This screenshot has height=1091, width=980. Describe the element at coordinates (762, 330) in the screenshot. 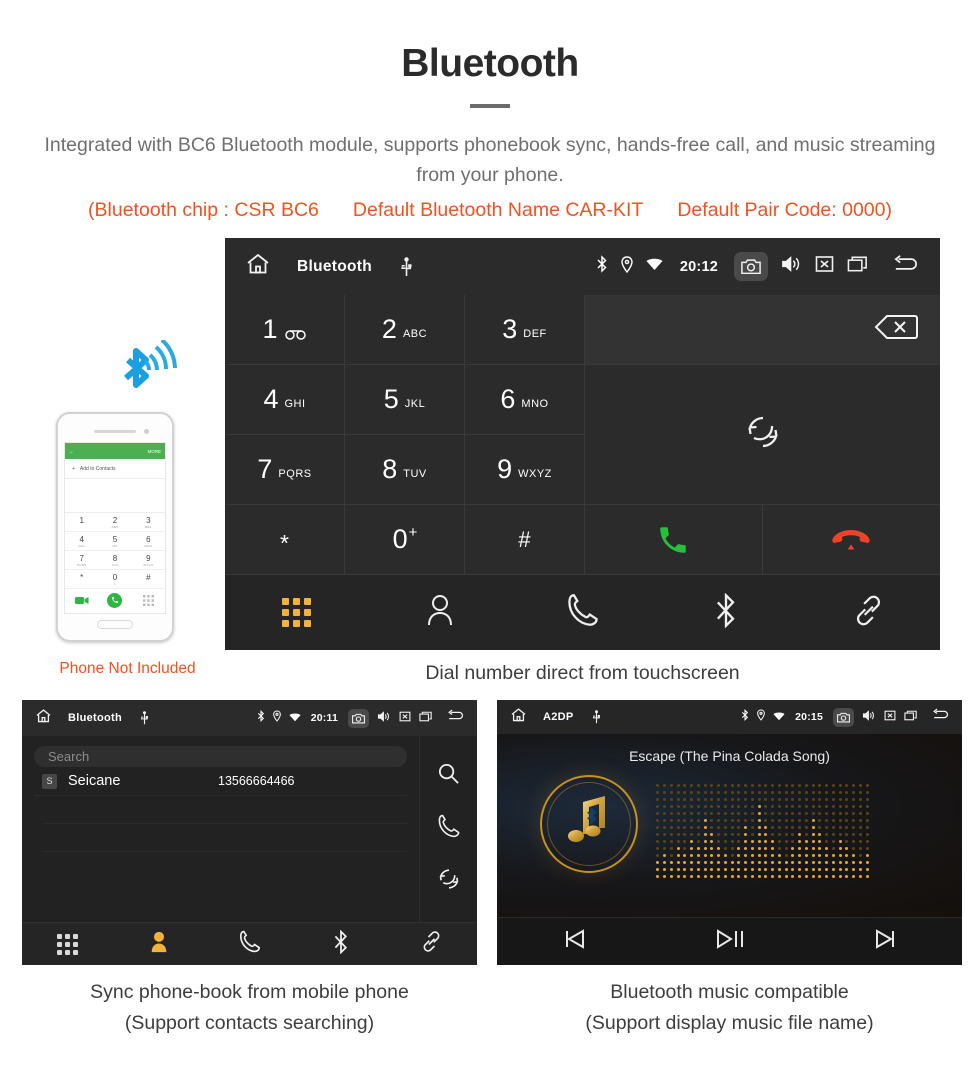

I see `number-display` at that location.